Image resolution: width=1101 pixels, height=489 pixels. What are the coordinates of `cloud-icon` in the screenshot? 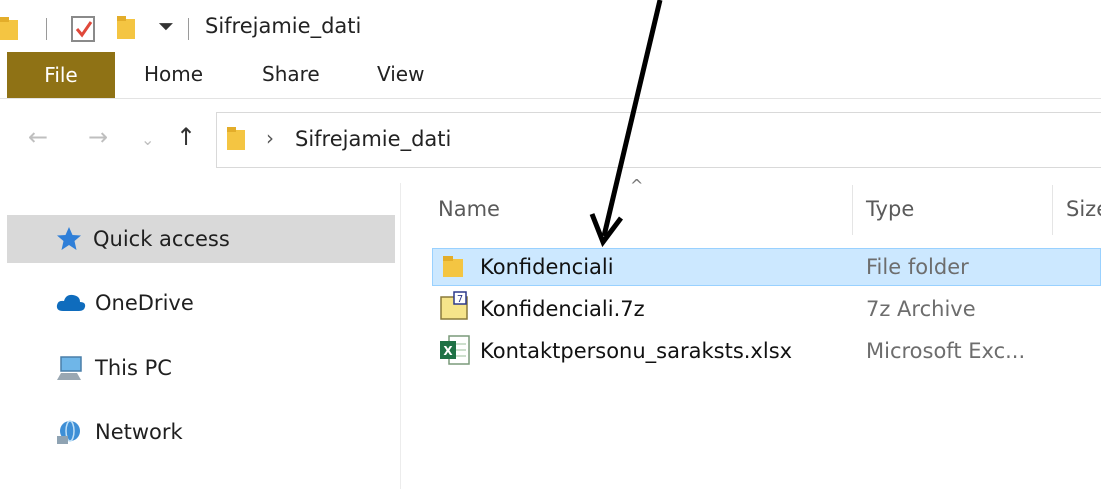 It's located at (71, 302).